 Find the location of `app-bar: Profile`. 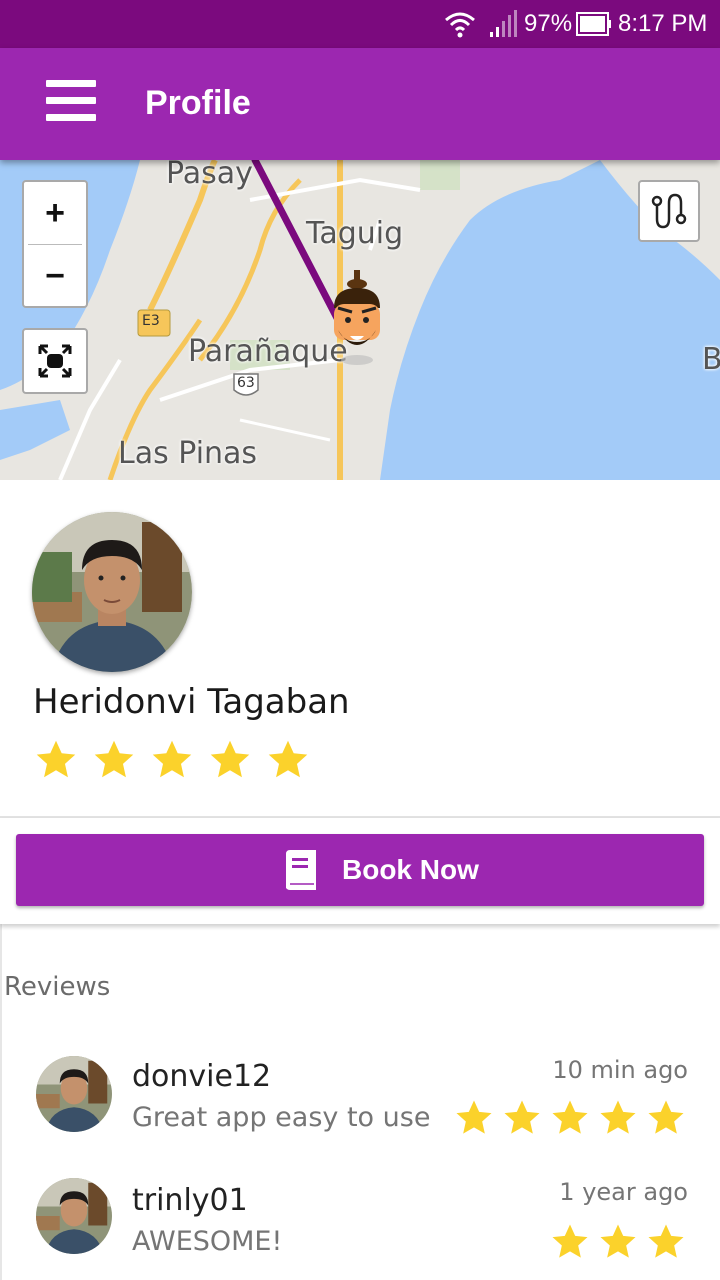

app-bar: Profile is located at coordinates (360, 104).